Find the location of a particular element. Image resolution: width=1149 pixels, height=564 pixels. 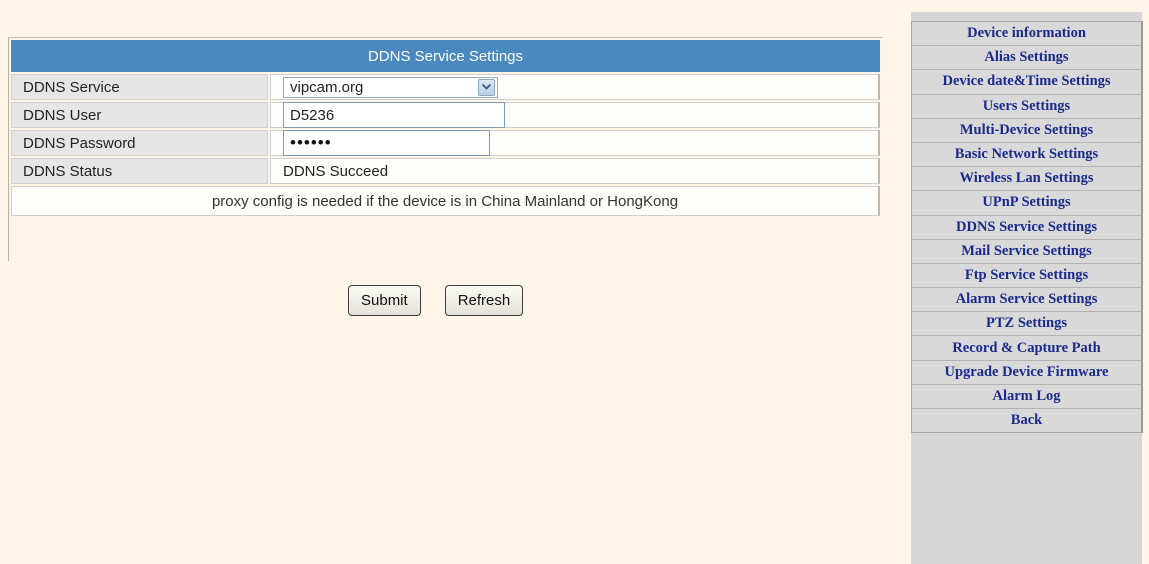

ddns-service-cell: vipcam.org is located at coordinates (575, 87).